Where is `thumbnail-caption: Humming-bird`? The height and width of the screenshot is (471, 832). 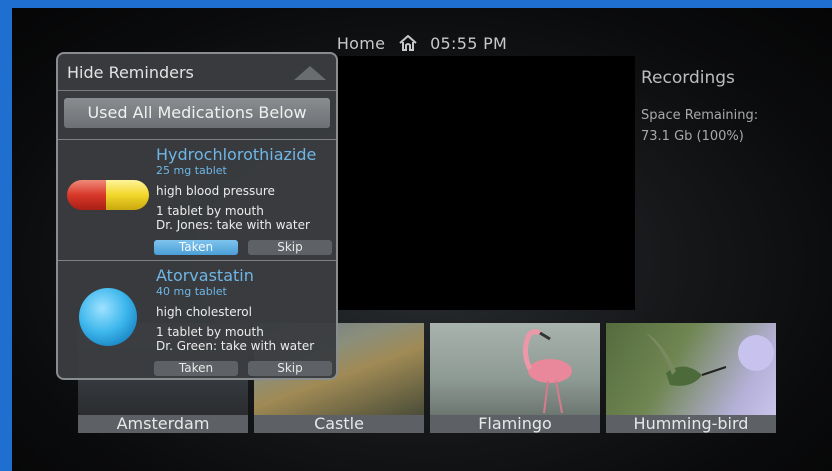 thumbnail-caption: Humming-bird is located at coordinates (691, 424).